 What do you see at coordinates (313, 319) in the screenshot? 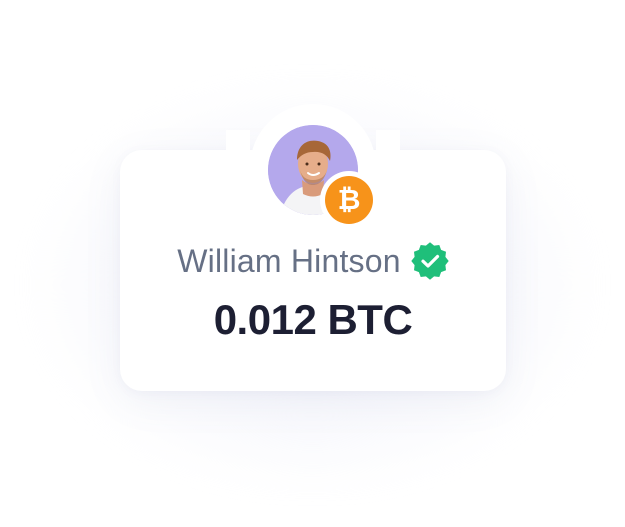
I see `btc-amount: 0.012 BTC` at bounding box center [313, 319].